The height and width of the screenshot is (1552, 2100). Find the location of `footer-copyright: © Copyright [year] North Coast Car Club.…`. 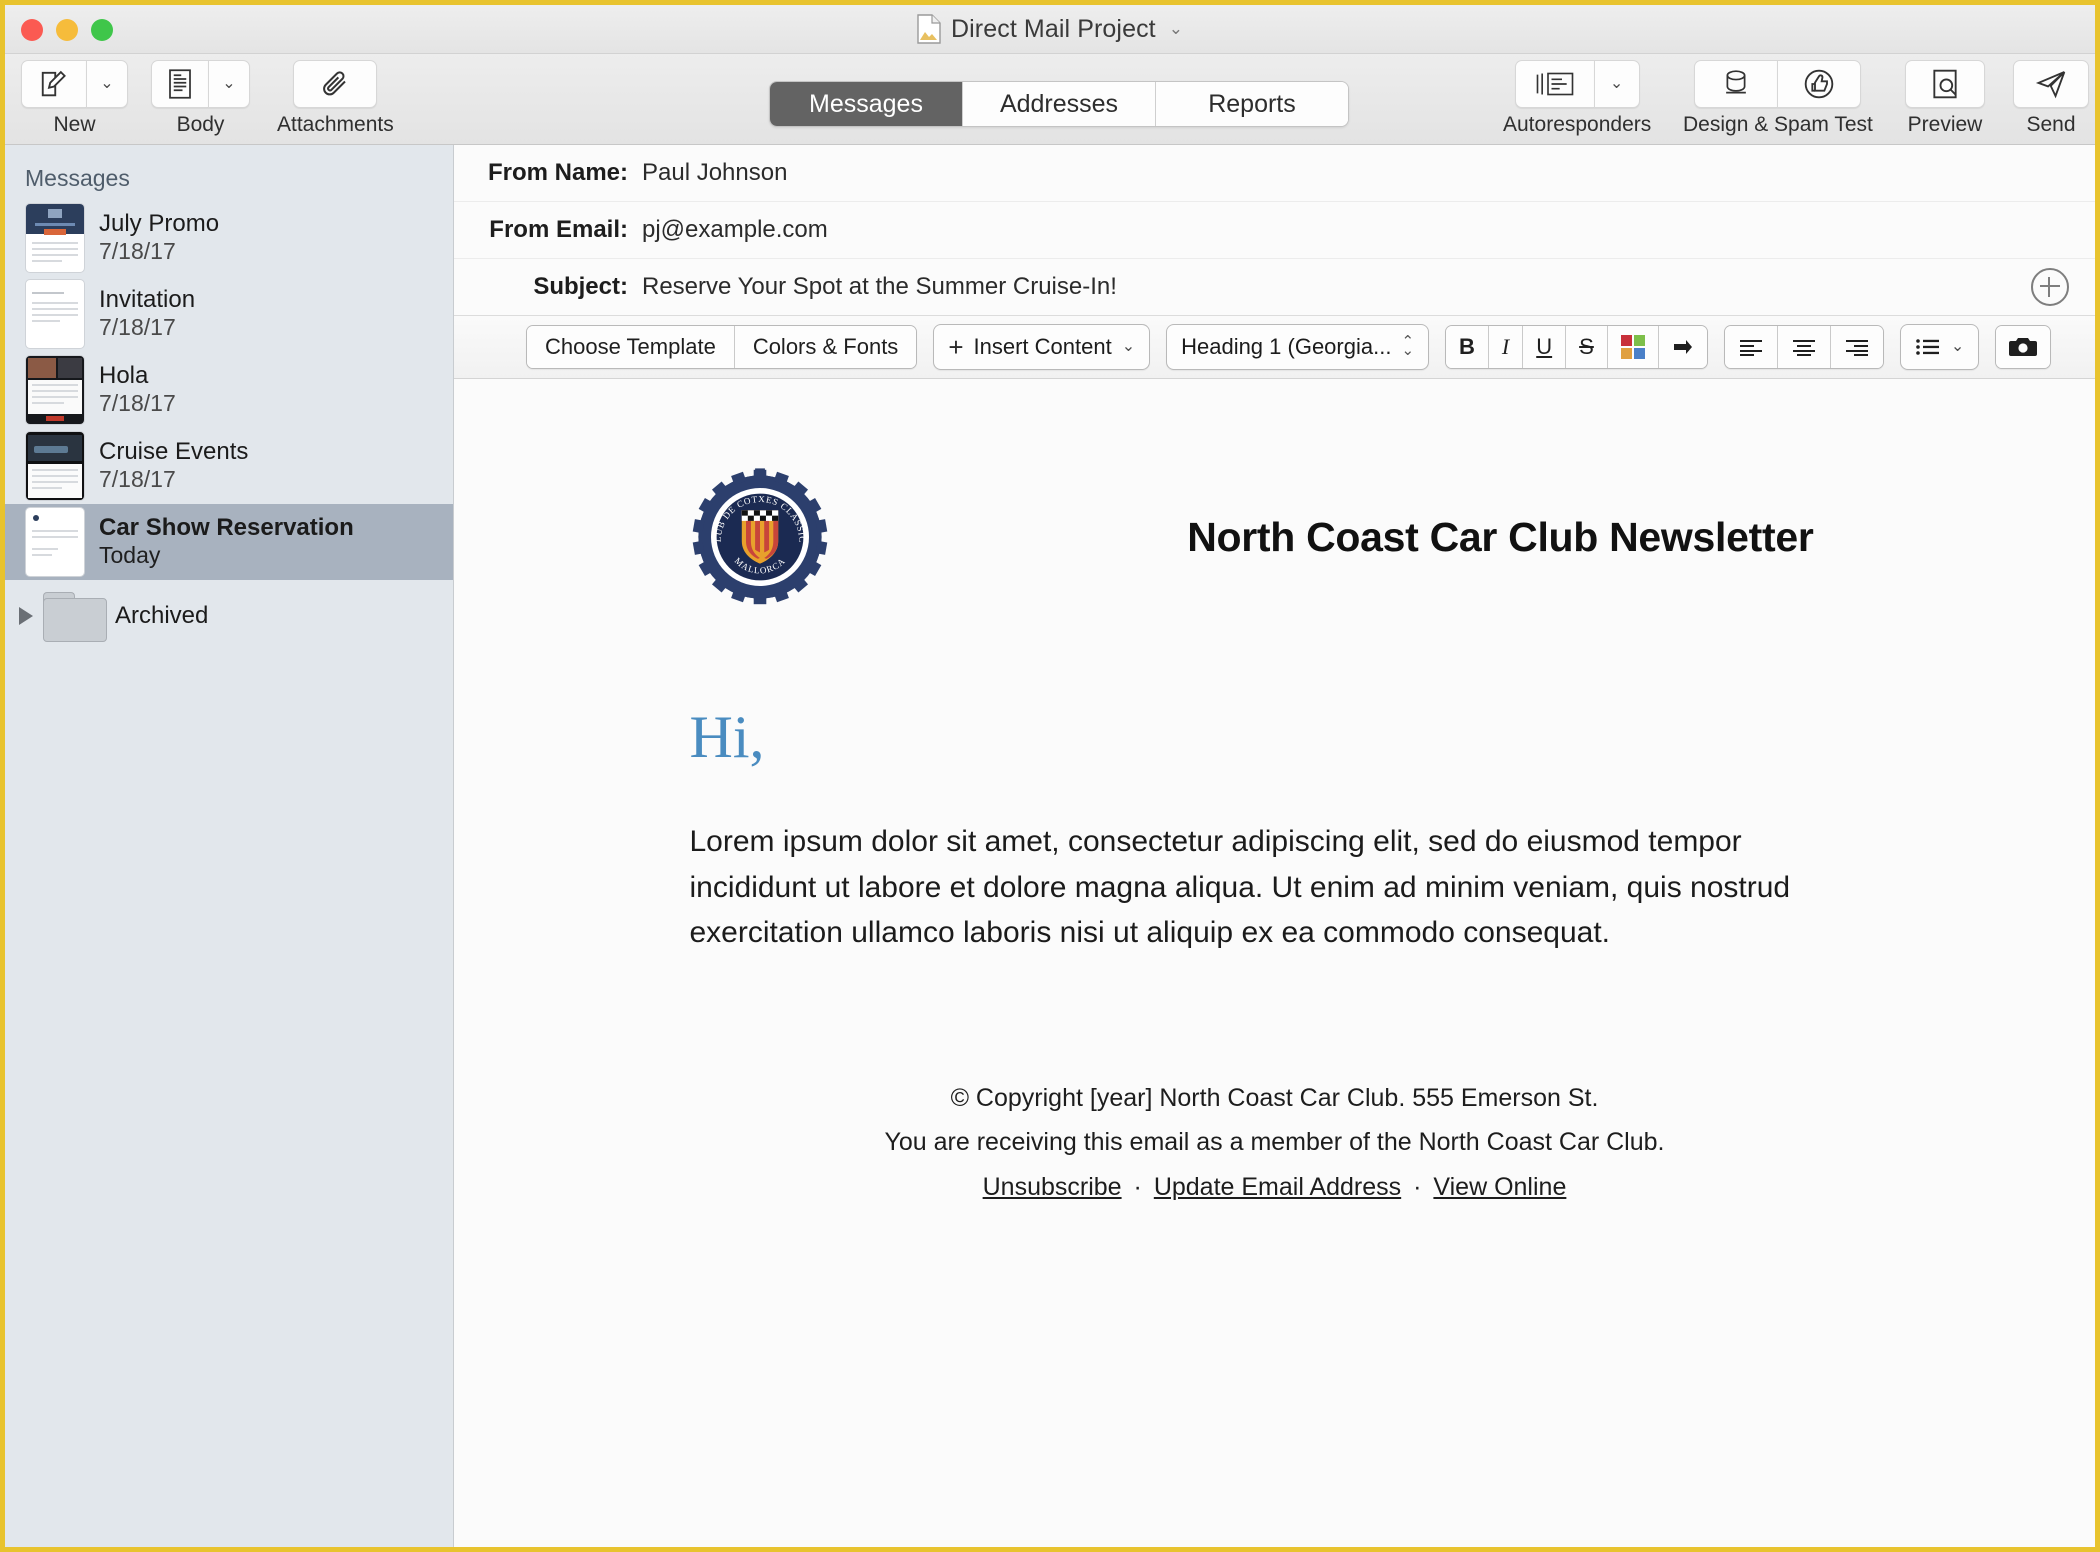

footer-copyright: © Copyright [year] North Coast Car Club.… is located at coordinates (1274, 1097).